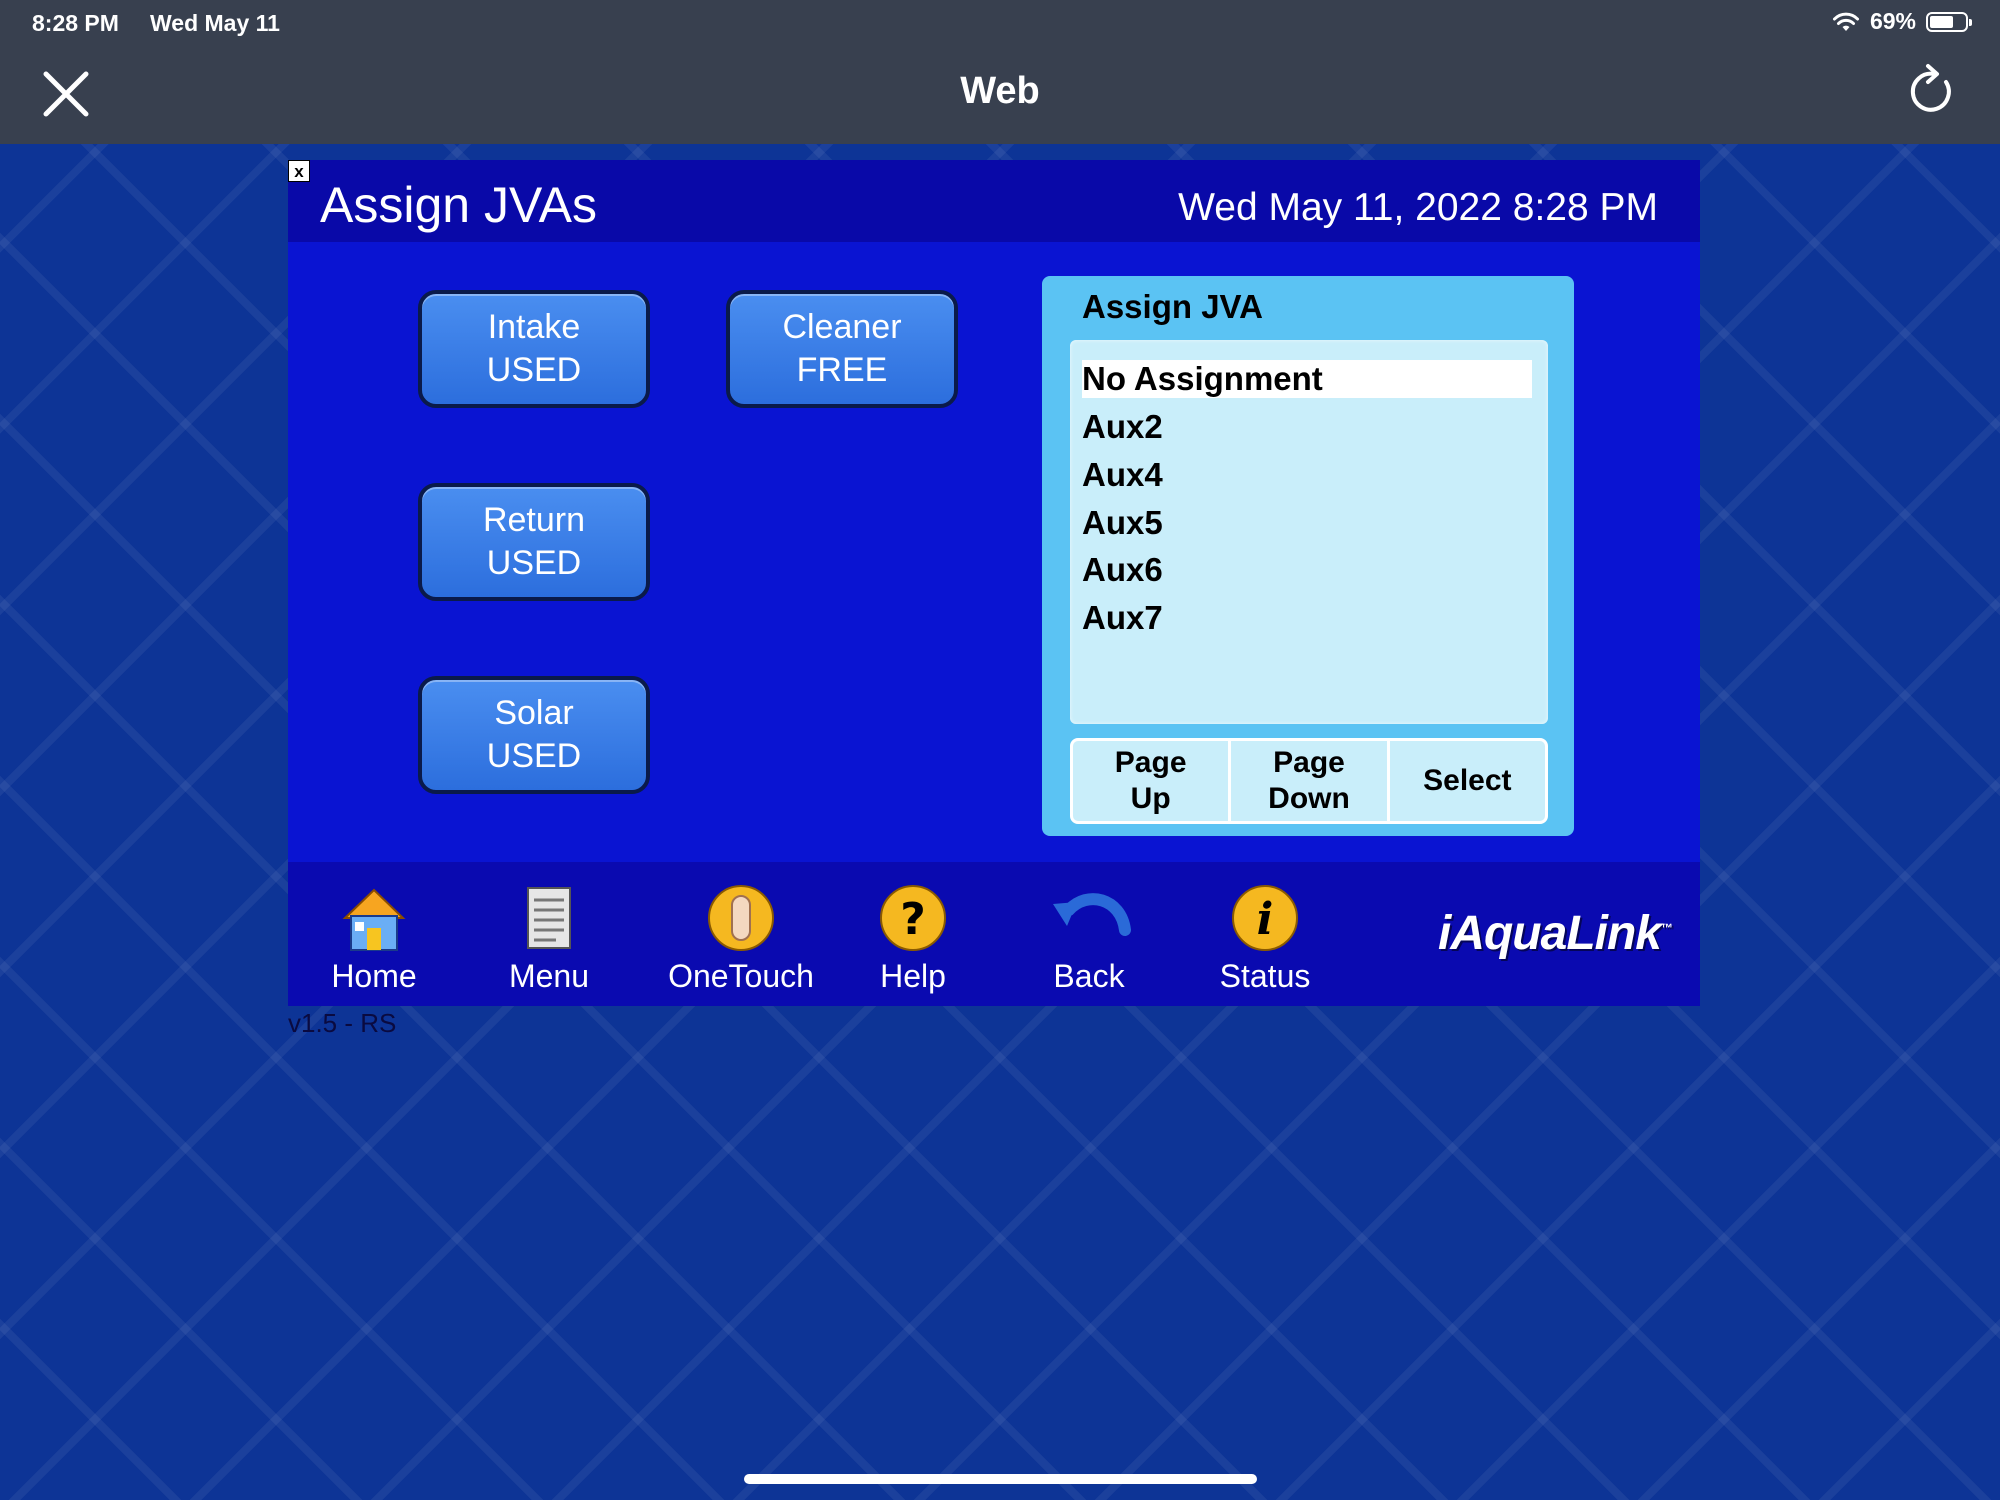 This screenshot has height=1500, width=2000. What do you see at coordinates (1307, 475) in the screenshot?
I see `list-item-aux4: Aux4` at bounding box center [1307, 475].